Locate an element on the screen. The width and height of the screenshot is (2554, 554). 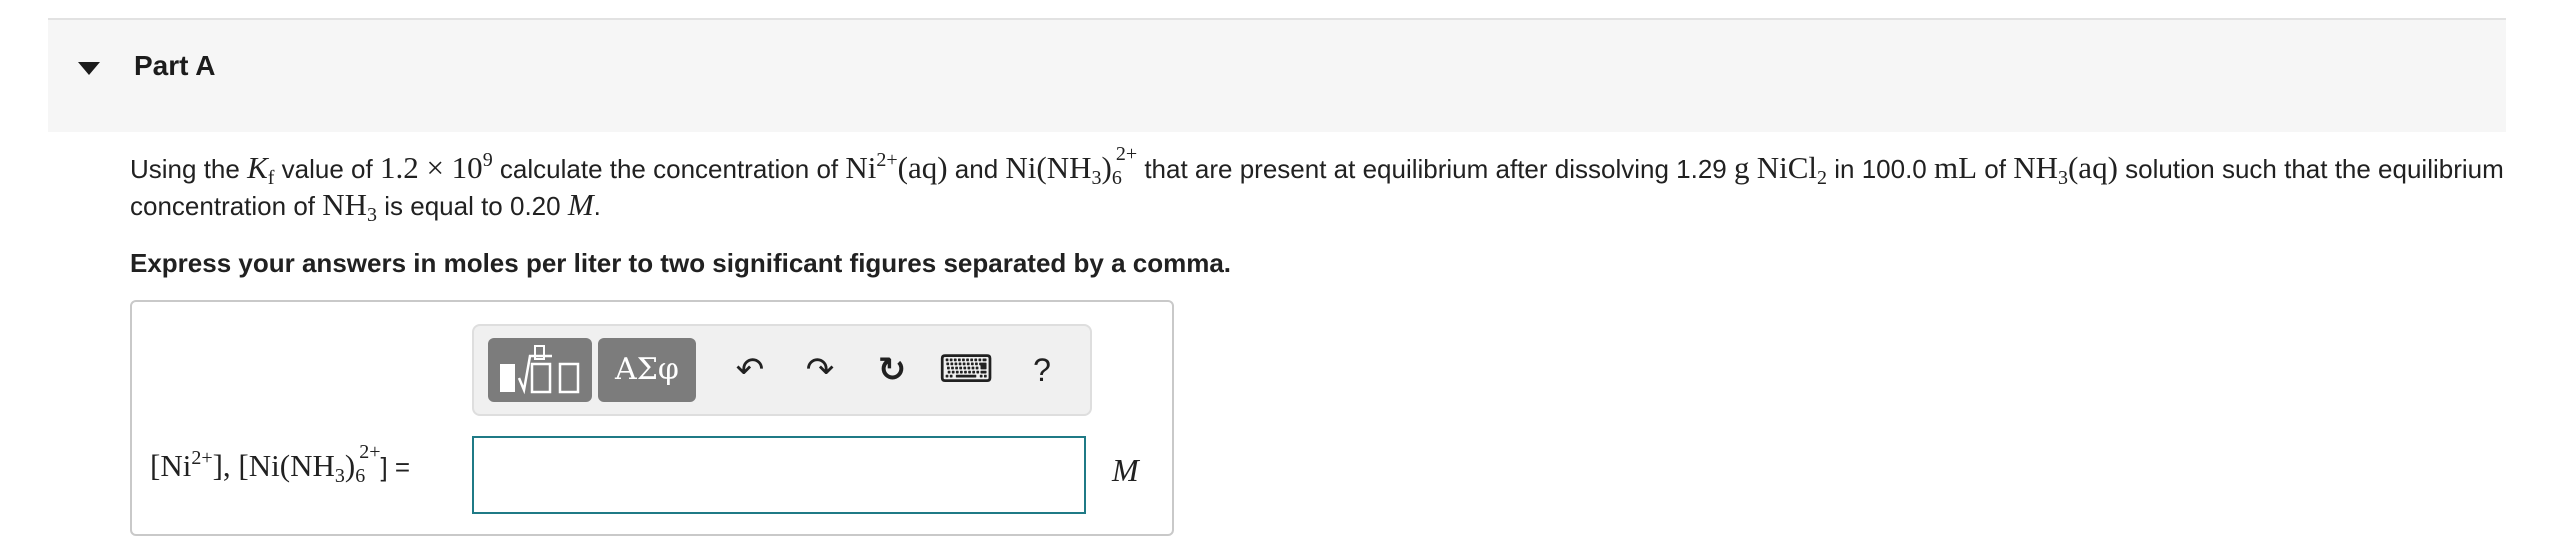
answer-unit: M is located at coordinates (1125, 470).